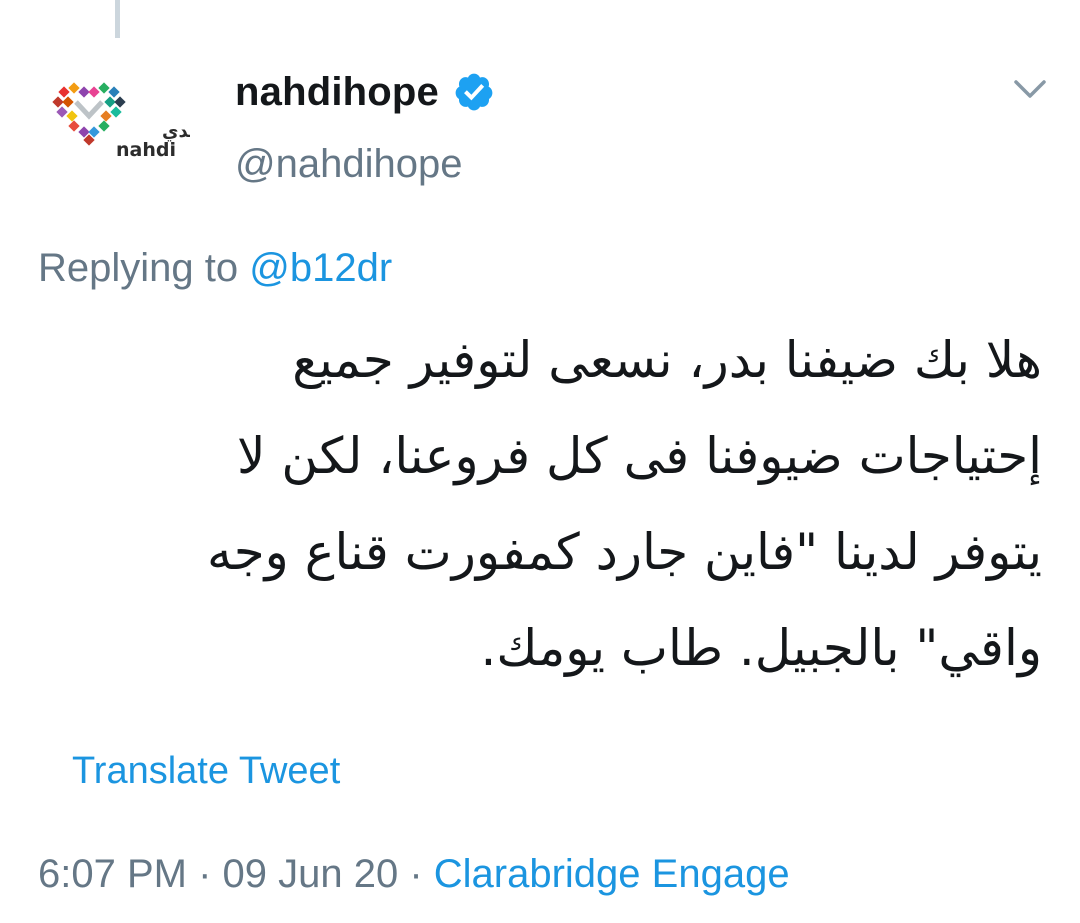 Image resolution: width=1080 pixels, height=923 pixels. I want to click on tweet-time: 6:07 PM, so click(112, 874).